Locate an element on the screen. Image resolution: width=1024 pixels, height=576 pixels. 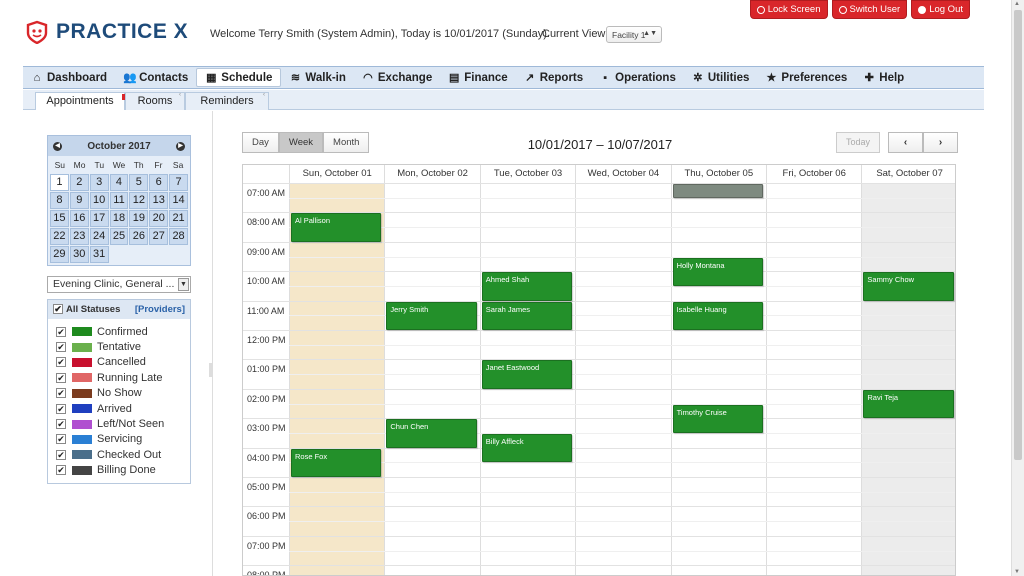
appointment-block: Sarah James is located at coordinates (527, 315).